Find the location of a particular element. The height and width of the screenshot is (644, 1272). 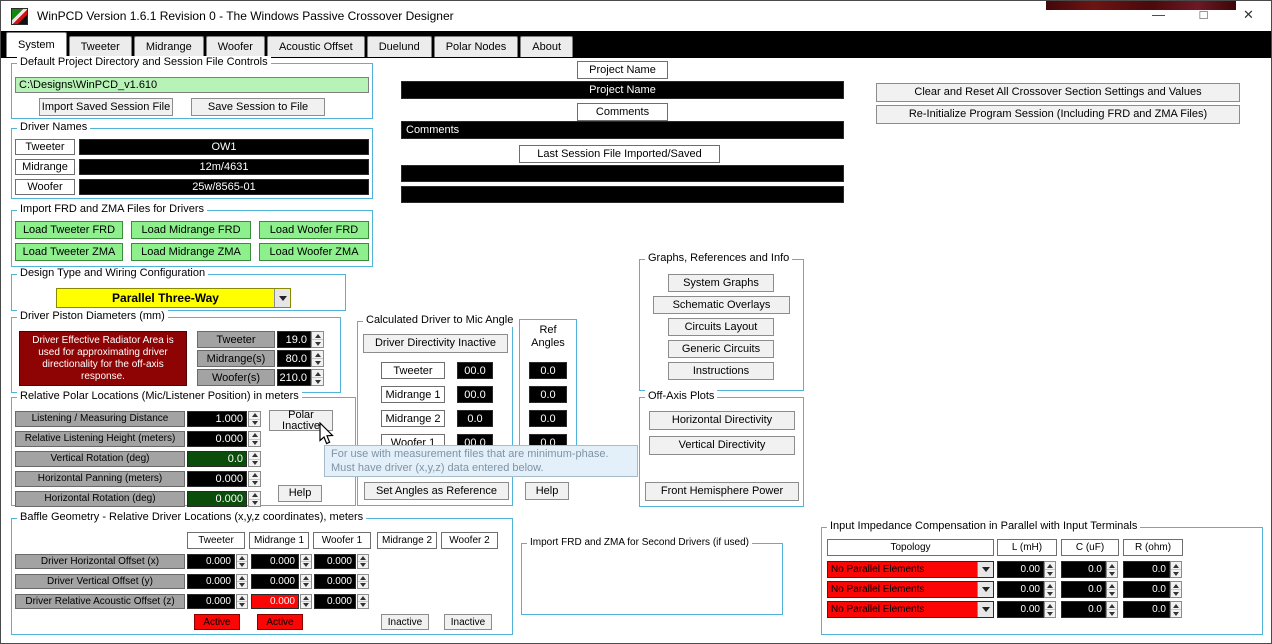

instructions-button: Instructions is located at coordinates (721, 371).